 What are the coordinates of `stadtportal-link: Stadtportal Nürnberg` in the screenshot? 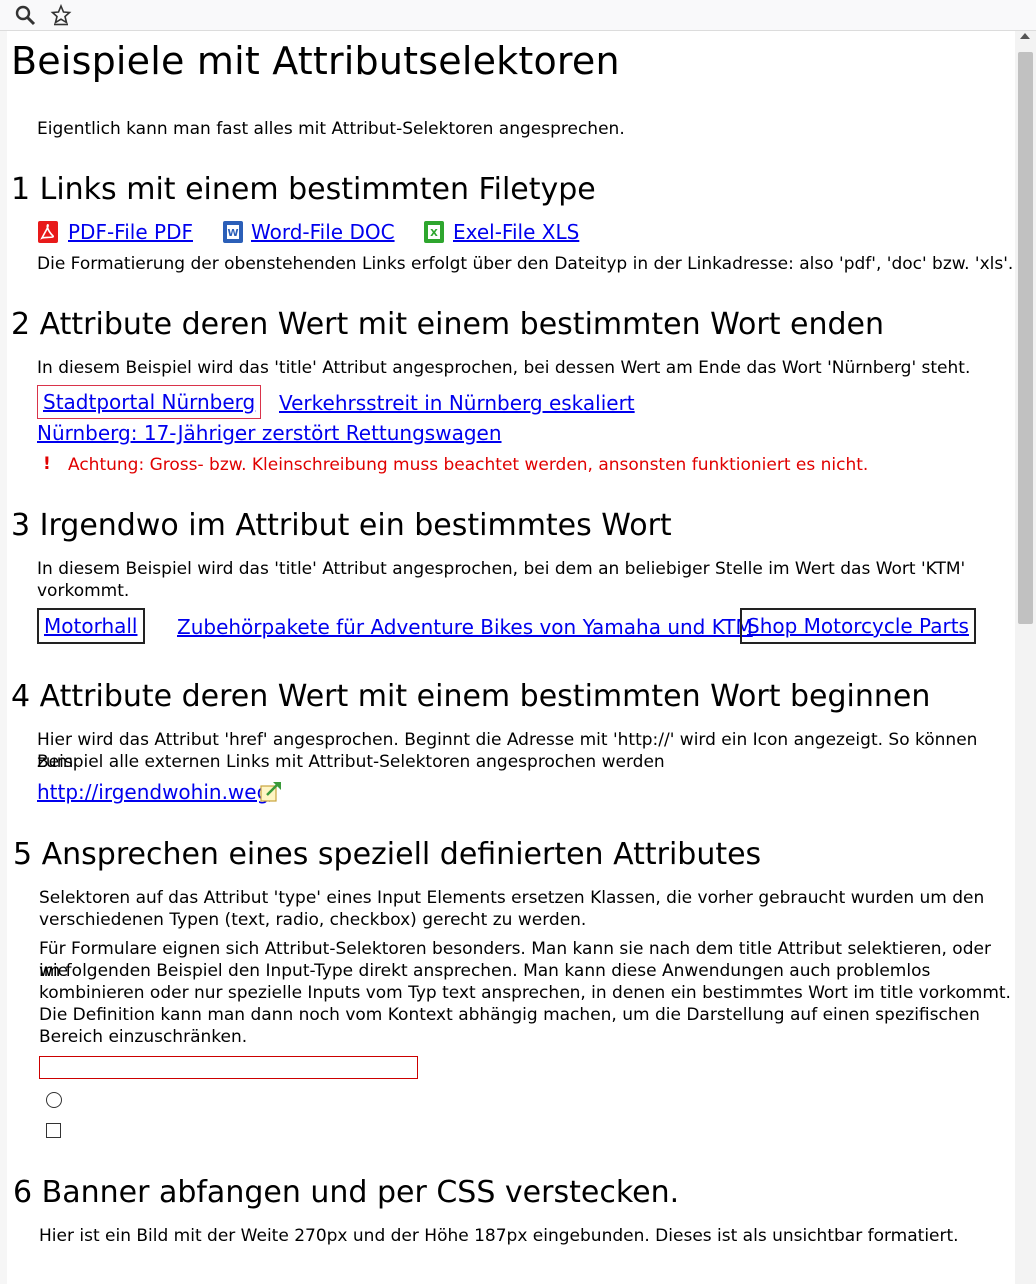 It's located at (149, 402).